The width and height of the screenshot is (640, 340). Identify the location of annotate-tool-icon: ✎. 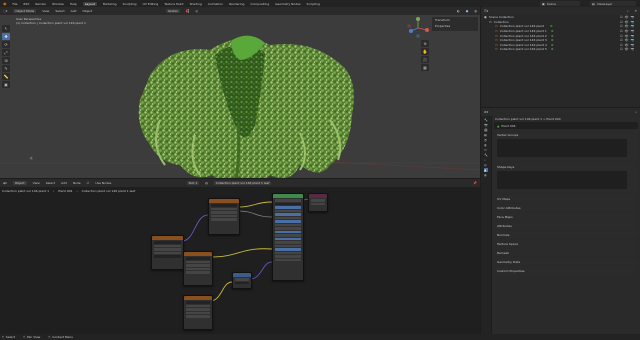
(6, 68).